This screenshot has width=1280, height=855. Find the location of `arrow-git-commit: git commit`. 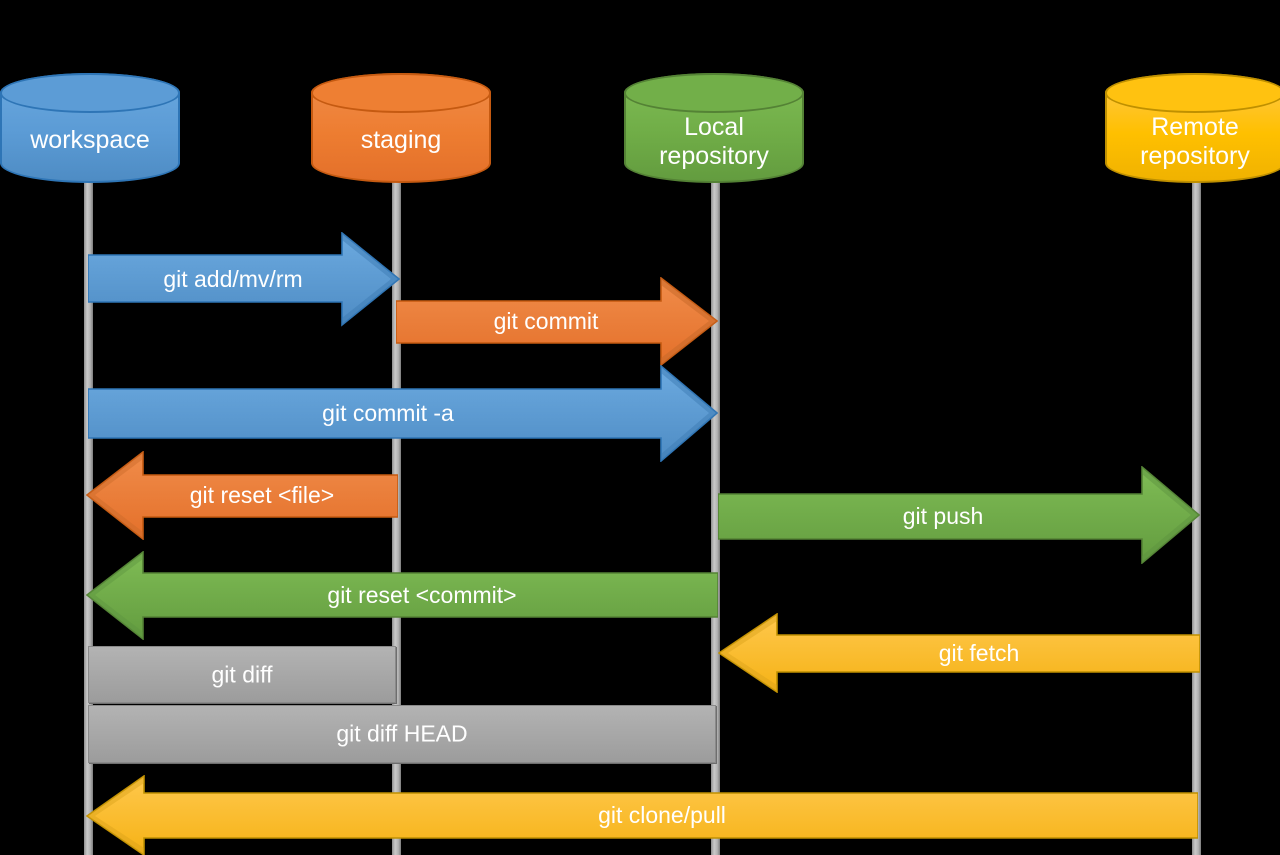

arrow-git-commit: git commit is located at coordinates (557, 321).